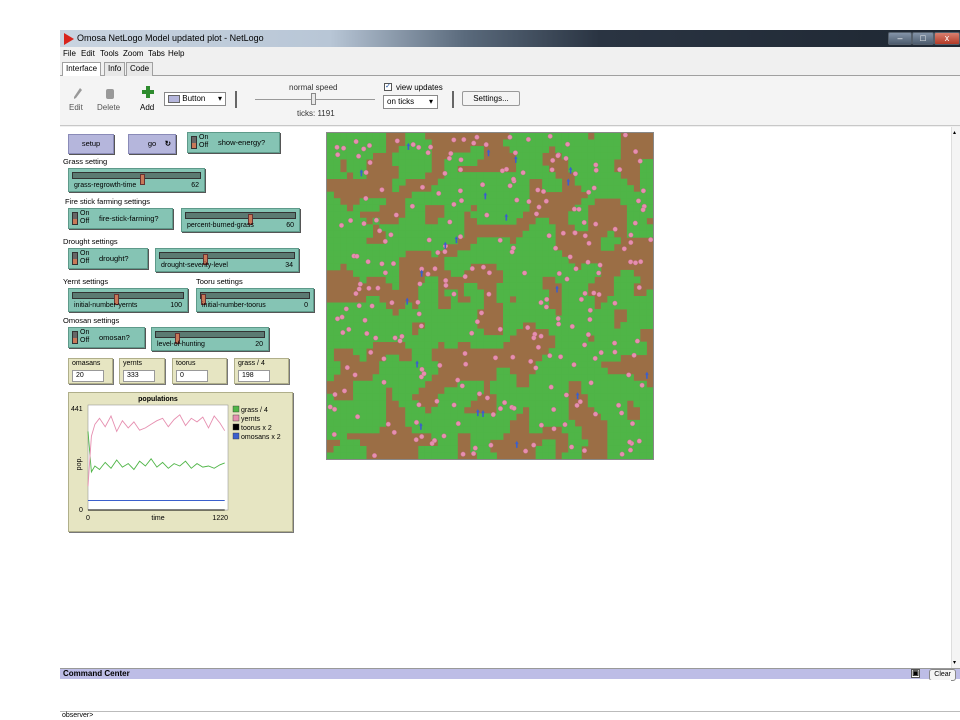  I want to click on scroll-up-icon: ▴, so click(954, 132).